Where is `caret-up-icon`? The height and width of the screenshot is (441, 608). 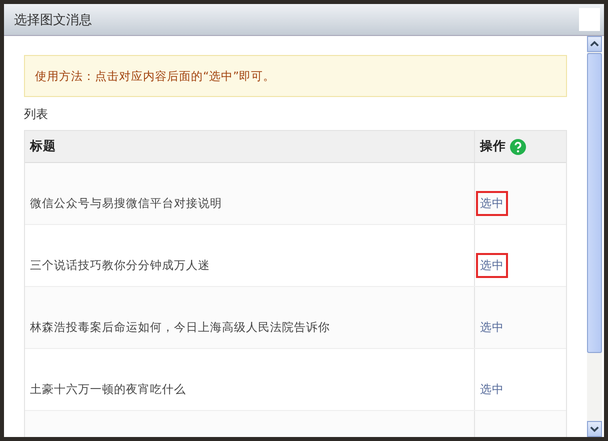 caret-up-icon is located at coordinates (594, 44).